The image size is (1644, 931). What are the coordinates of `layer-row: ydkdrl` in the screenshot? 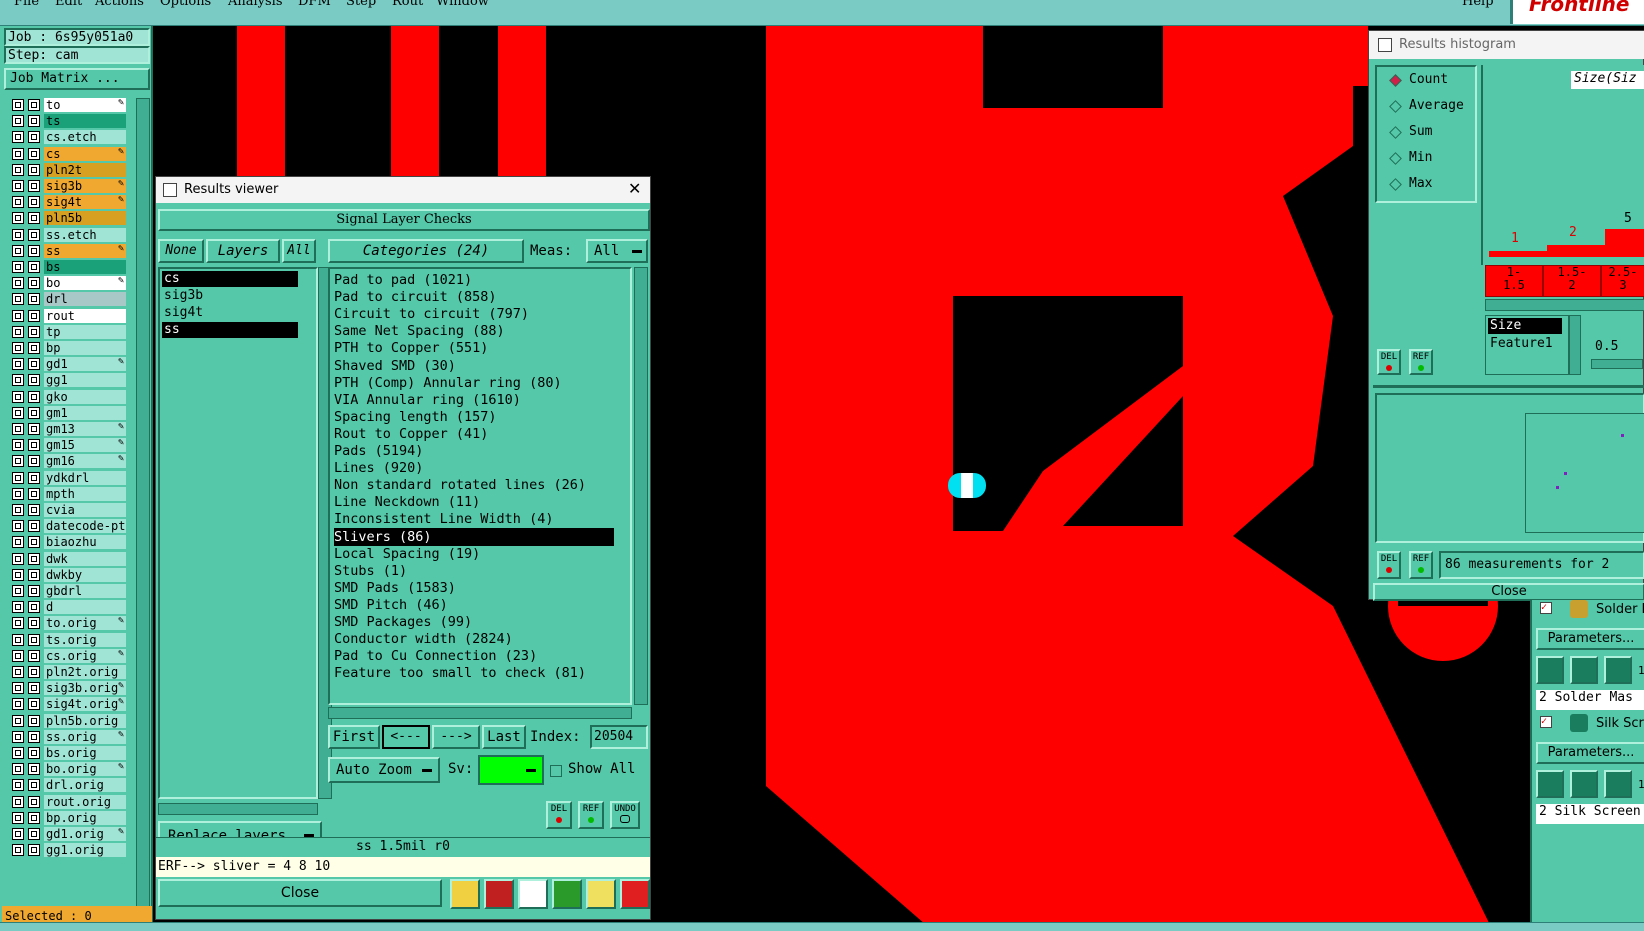 It's located at (69, 477).